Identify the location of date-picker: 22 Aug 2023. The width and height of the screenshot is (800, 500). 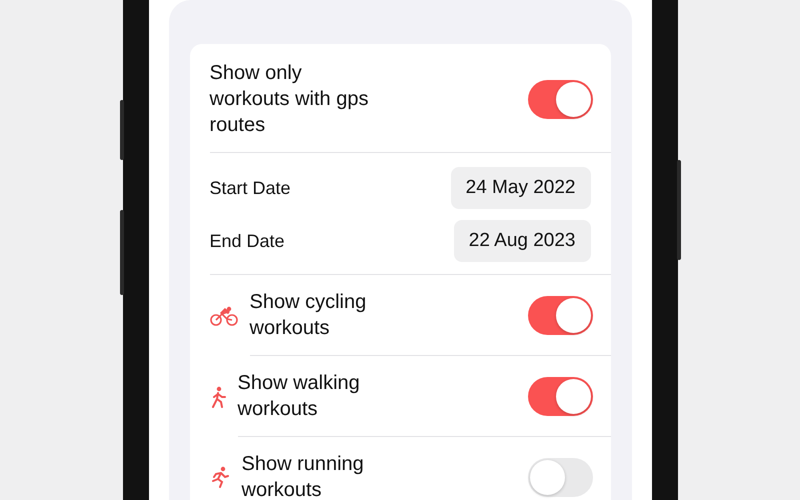
(522, 241).